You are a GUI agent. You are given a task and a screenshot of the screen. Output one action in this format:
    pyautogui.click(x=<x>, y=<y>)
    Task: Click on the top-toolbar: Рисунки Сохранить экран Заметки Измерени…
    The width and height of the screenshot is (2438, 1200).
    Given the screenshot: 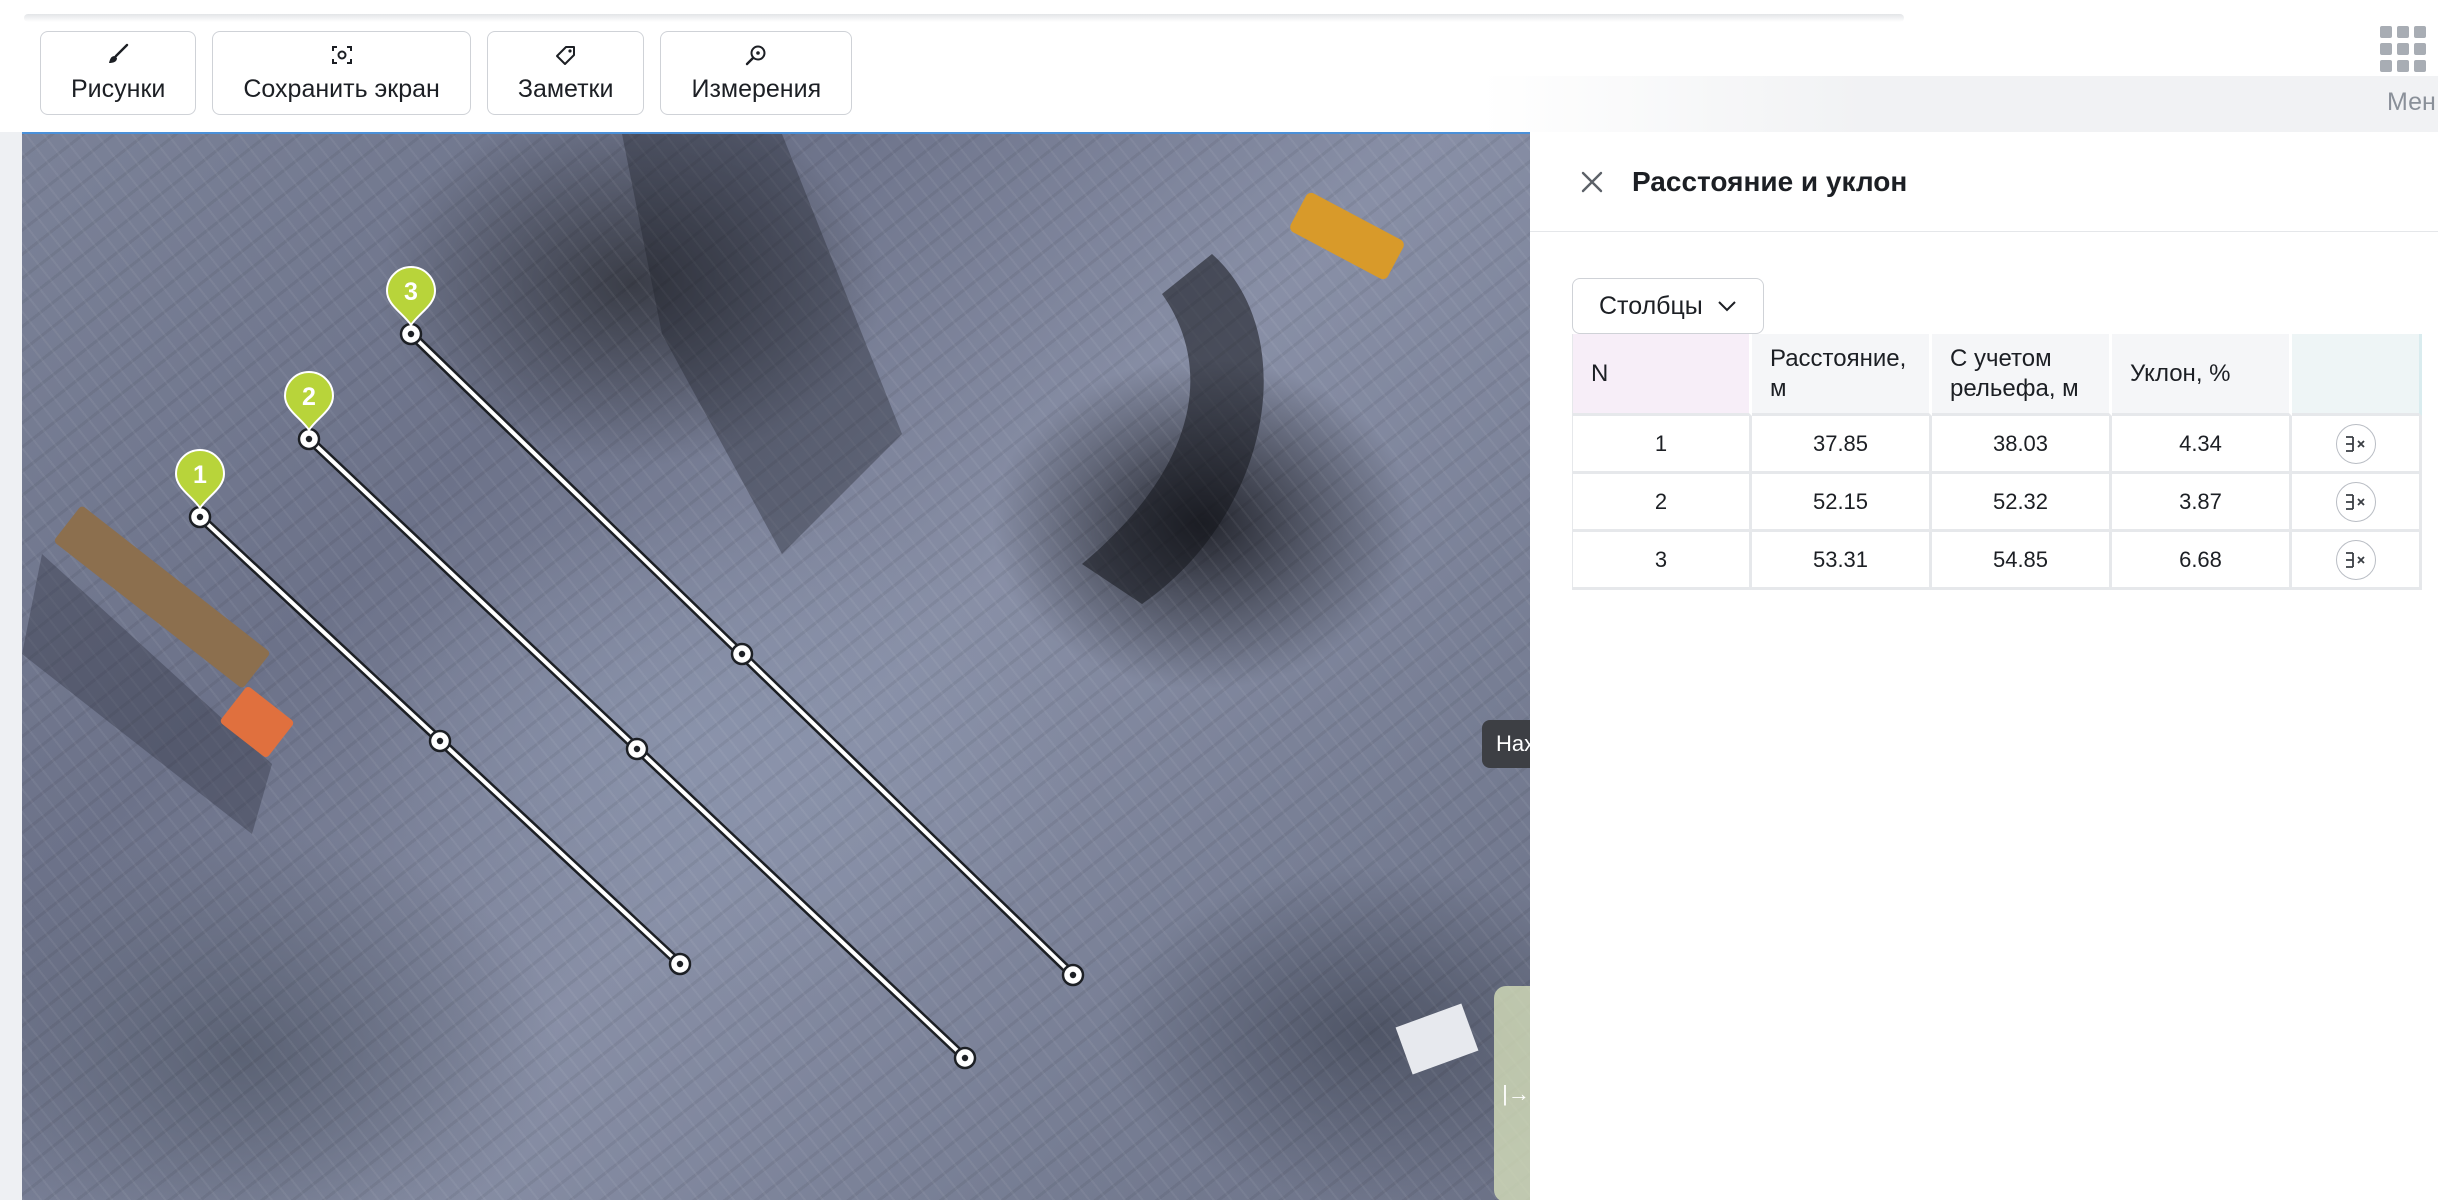 What is the action you would take?
    pyautogui.click(x=1219, y=66)
    